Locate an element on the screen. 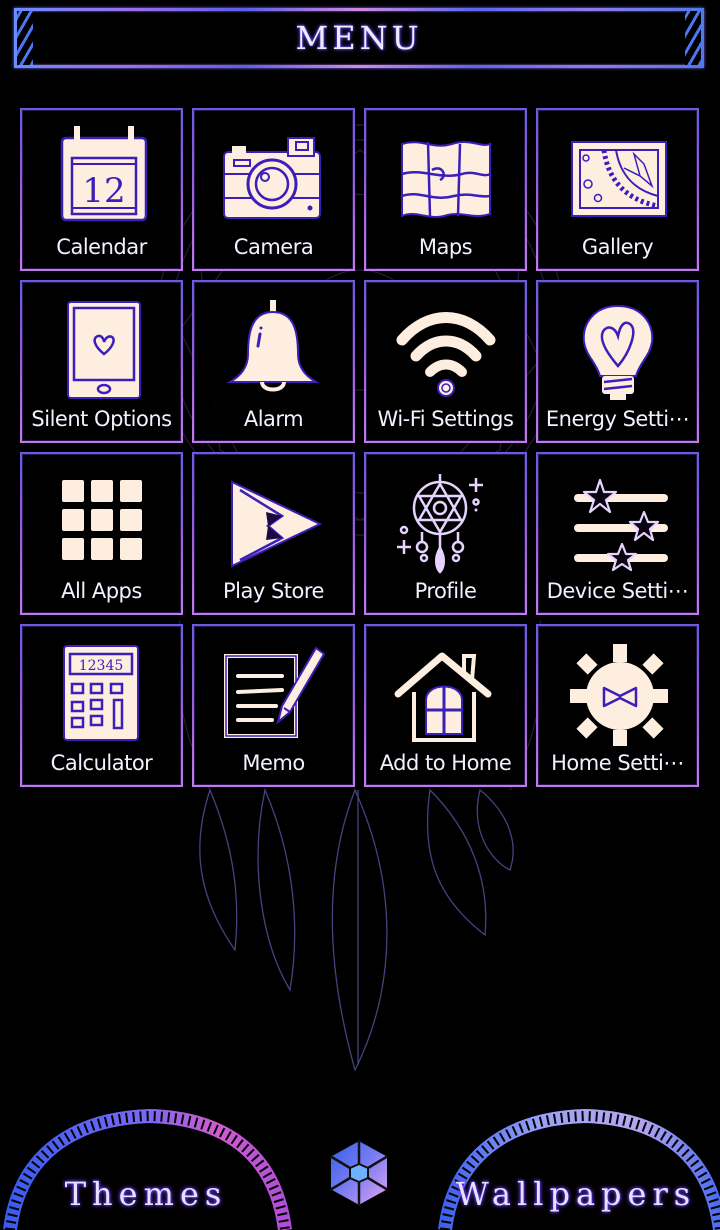  tile-silent-options: Silent Options is located at coordinates (101, 361).